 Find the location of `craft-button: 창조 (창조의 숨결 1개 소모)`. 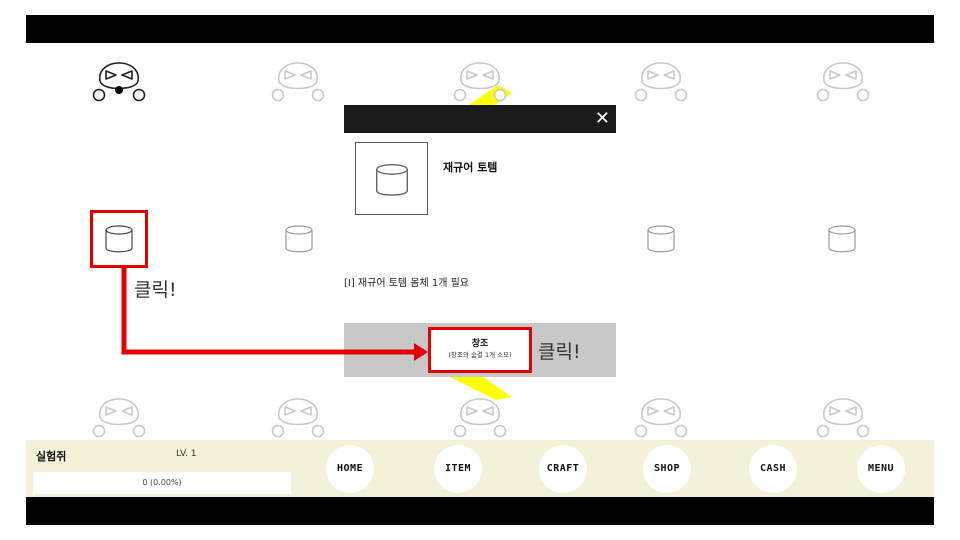

craft-button: 창조 (창조의 숨결 1개 소모) is located at coordinates (480, 350).